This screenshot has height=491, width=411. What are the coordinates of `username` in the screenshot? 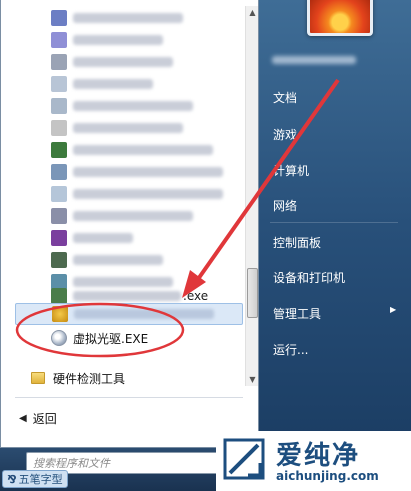 It's located at (314, 60).